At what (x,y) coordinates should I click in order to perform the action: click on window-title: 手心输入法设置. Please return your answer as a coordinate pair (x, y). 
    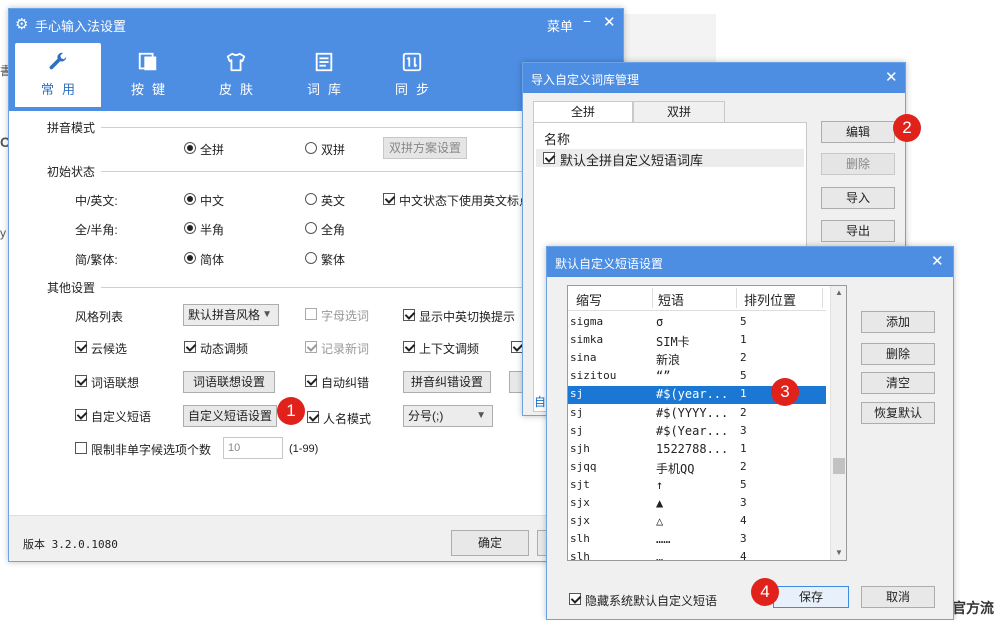
    Looking at the image, I should click on (81, 26).